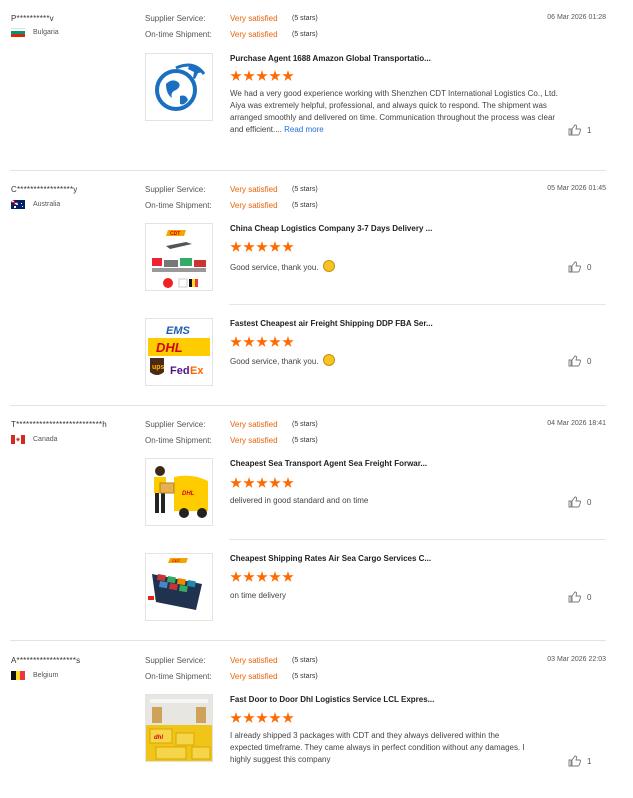 The width and height of the screenshot is (633, 798). I want to click on product-thumbnail: CDT China, so click(179, 587).